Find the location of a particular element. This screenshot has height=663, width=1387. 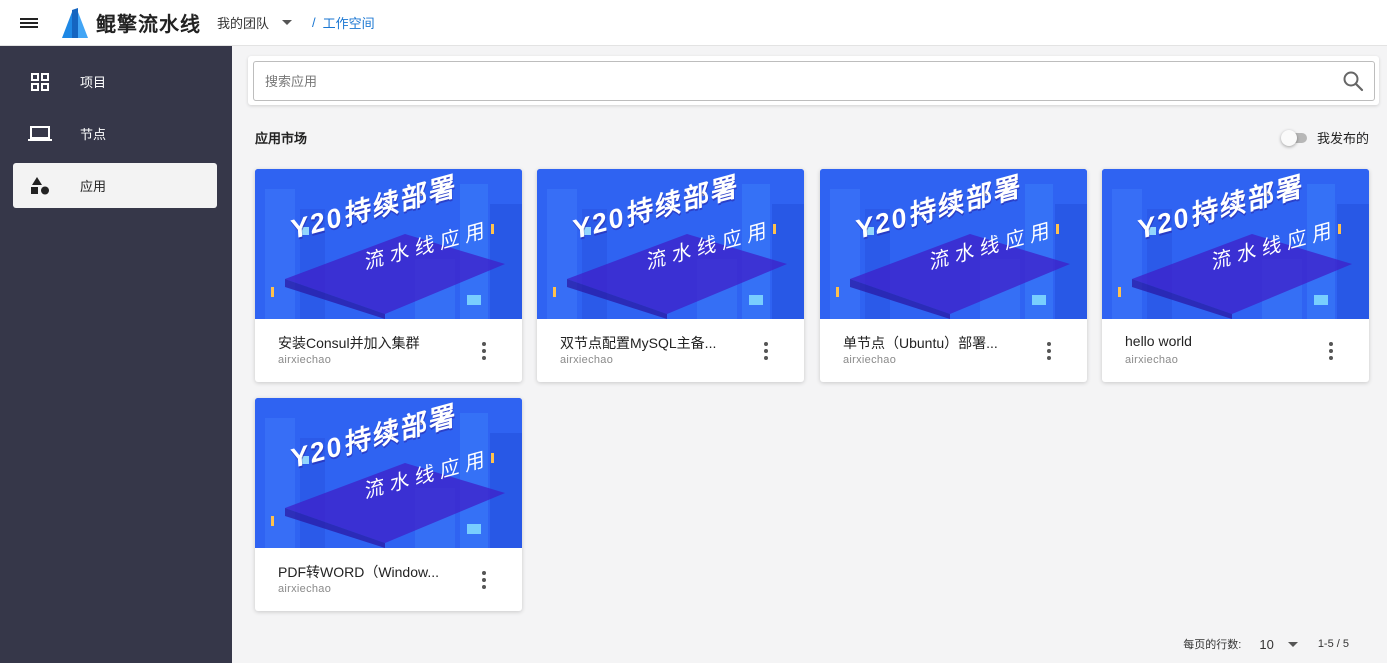

sidebar-item-label: 项目 is located at coordinates (93, 82).